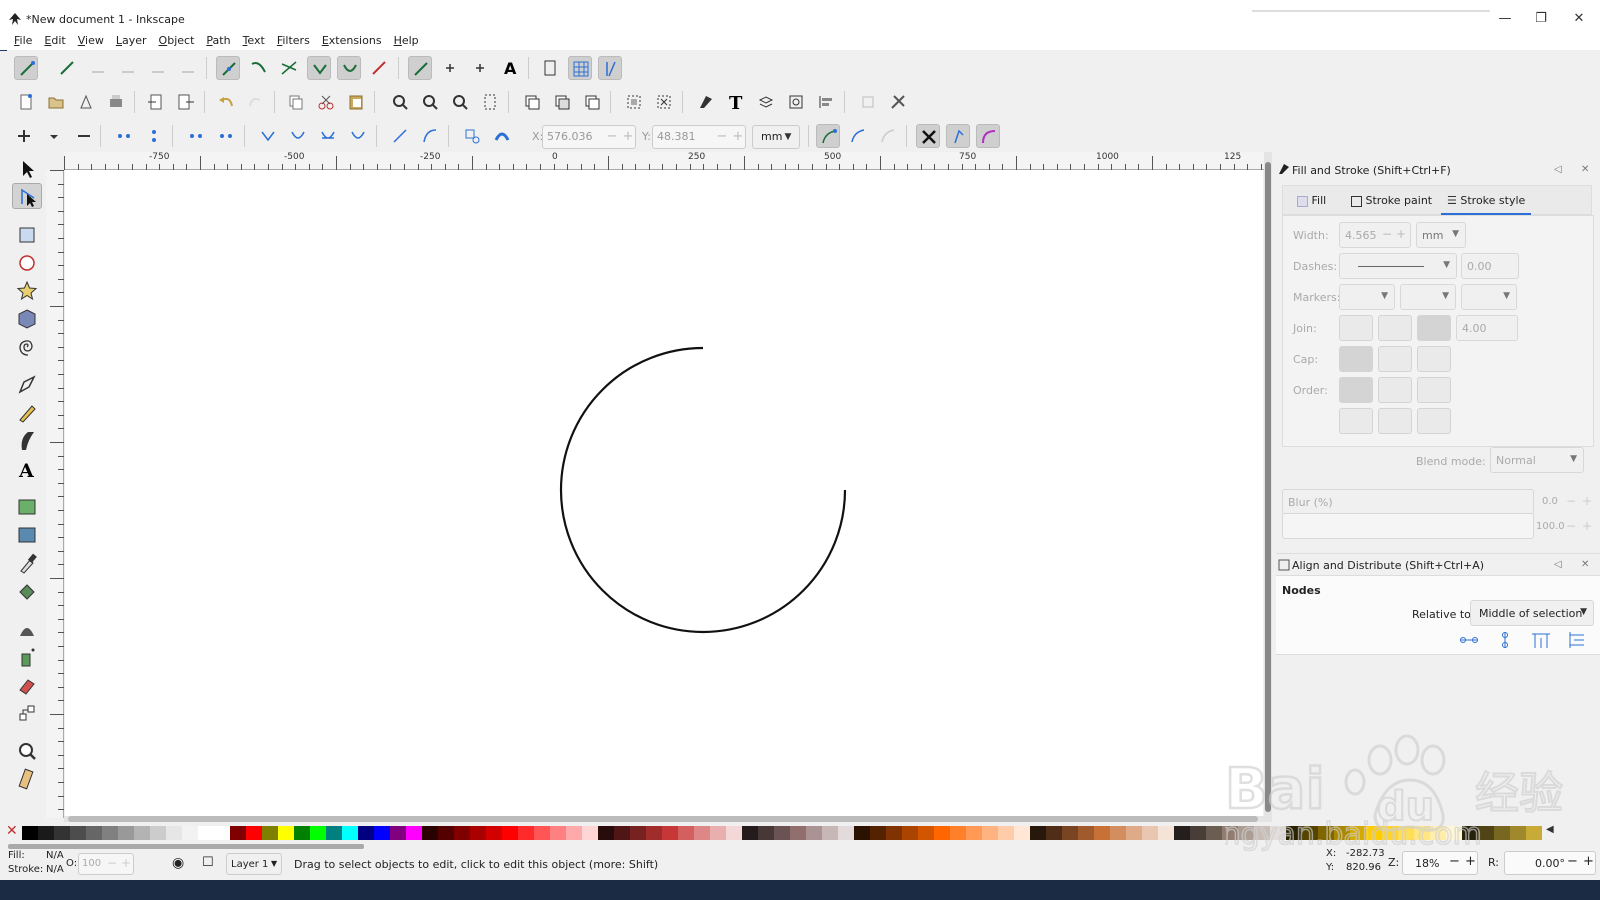  What do you see at coordinates (592, 102) in the screenshot?
I see `unlink-clone-icon` at bounding box center [592, 102].